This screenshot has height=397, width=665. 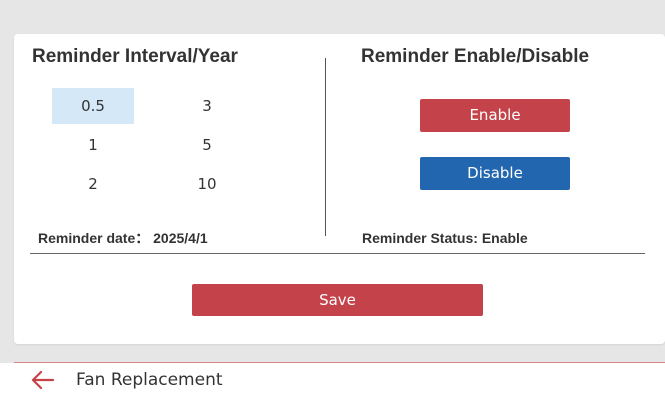 I want to click on vertical-divider, so click(x=325, y=147).